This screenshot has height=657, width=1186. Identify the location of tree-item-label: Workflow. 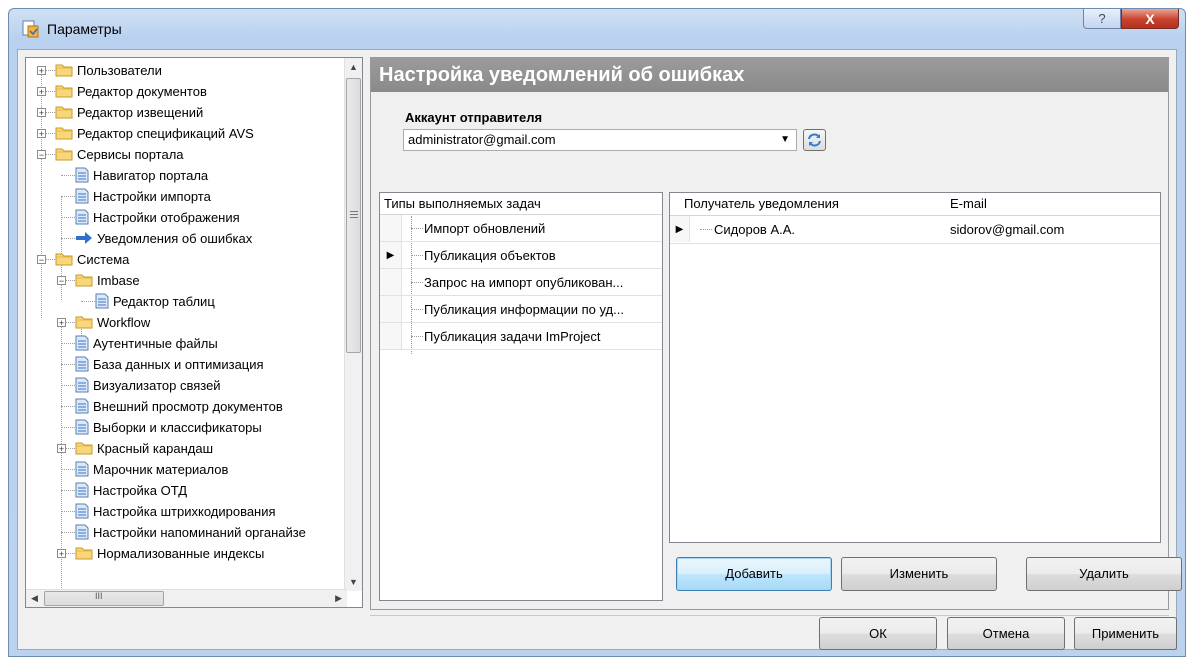
(124, 322).